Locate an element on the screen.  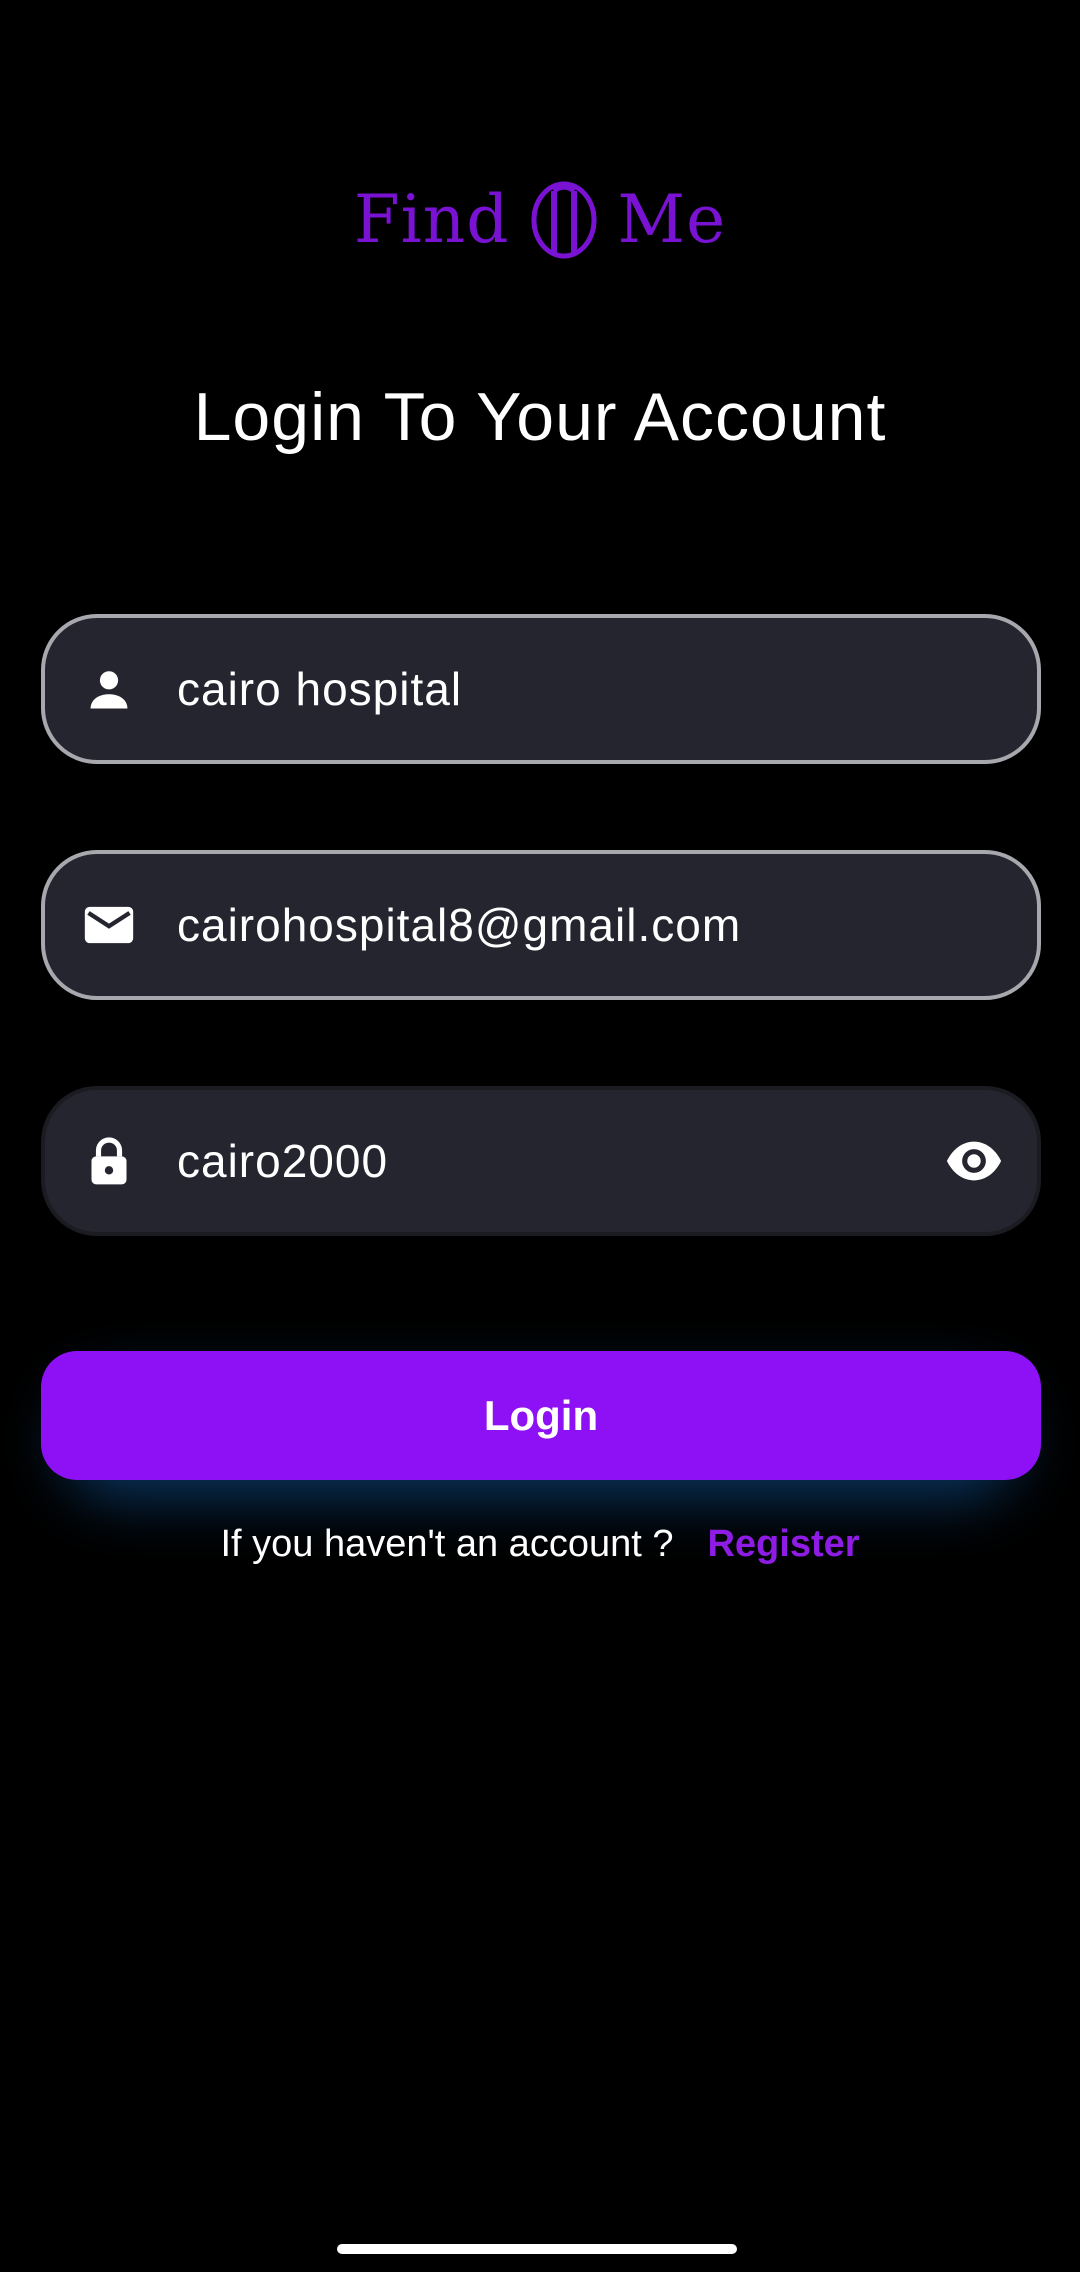
person-icon is located at coordinates (109, 689).